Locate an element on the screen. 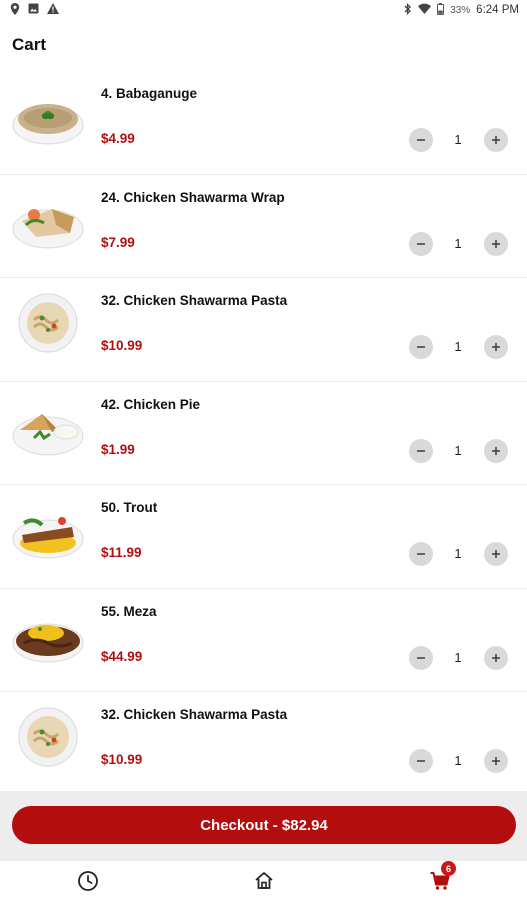 The width and height of the screenshot is (527, 900). item-name: 24. Chicken Shawarma Wrap is located at coordinates (193, 197).